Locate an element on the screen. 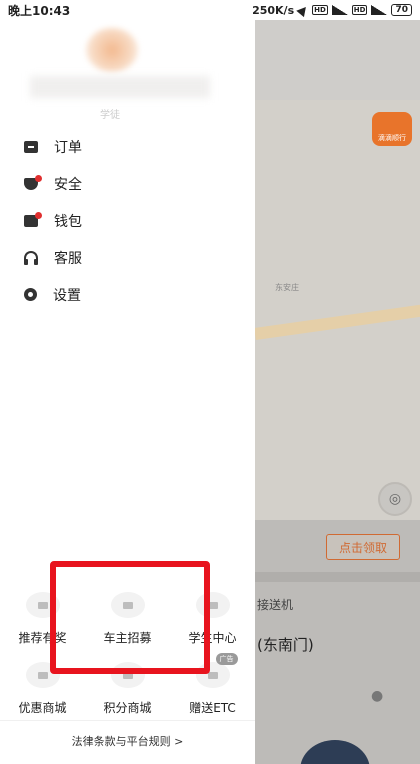 This screenshot has height=764, width=420. map-road is located at coordinates (337, 321).